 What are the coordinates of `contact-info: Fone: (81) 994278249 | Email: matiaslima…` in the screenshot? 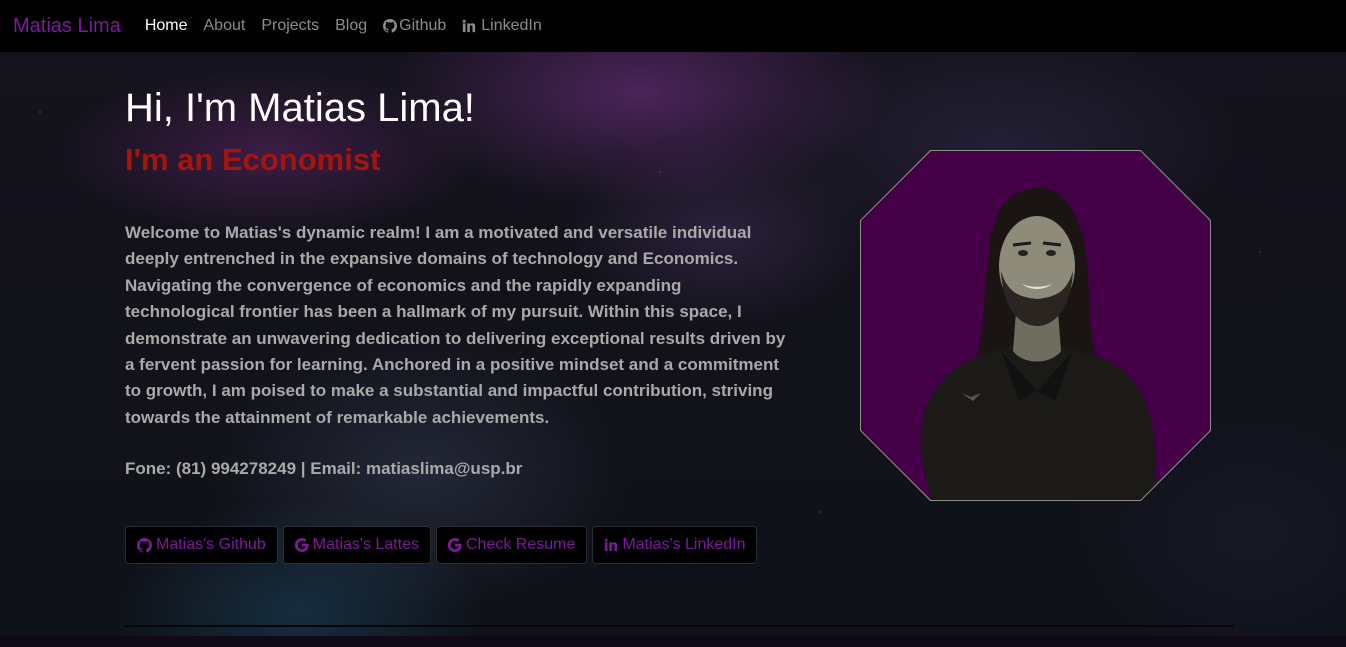 It's located at (324, 468).